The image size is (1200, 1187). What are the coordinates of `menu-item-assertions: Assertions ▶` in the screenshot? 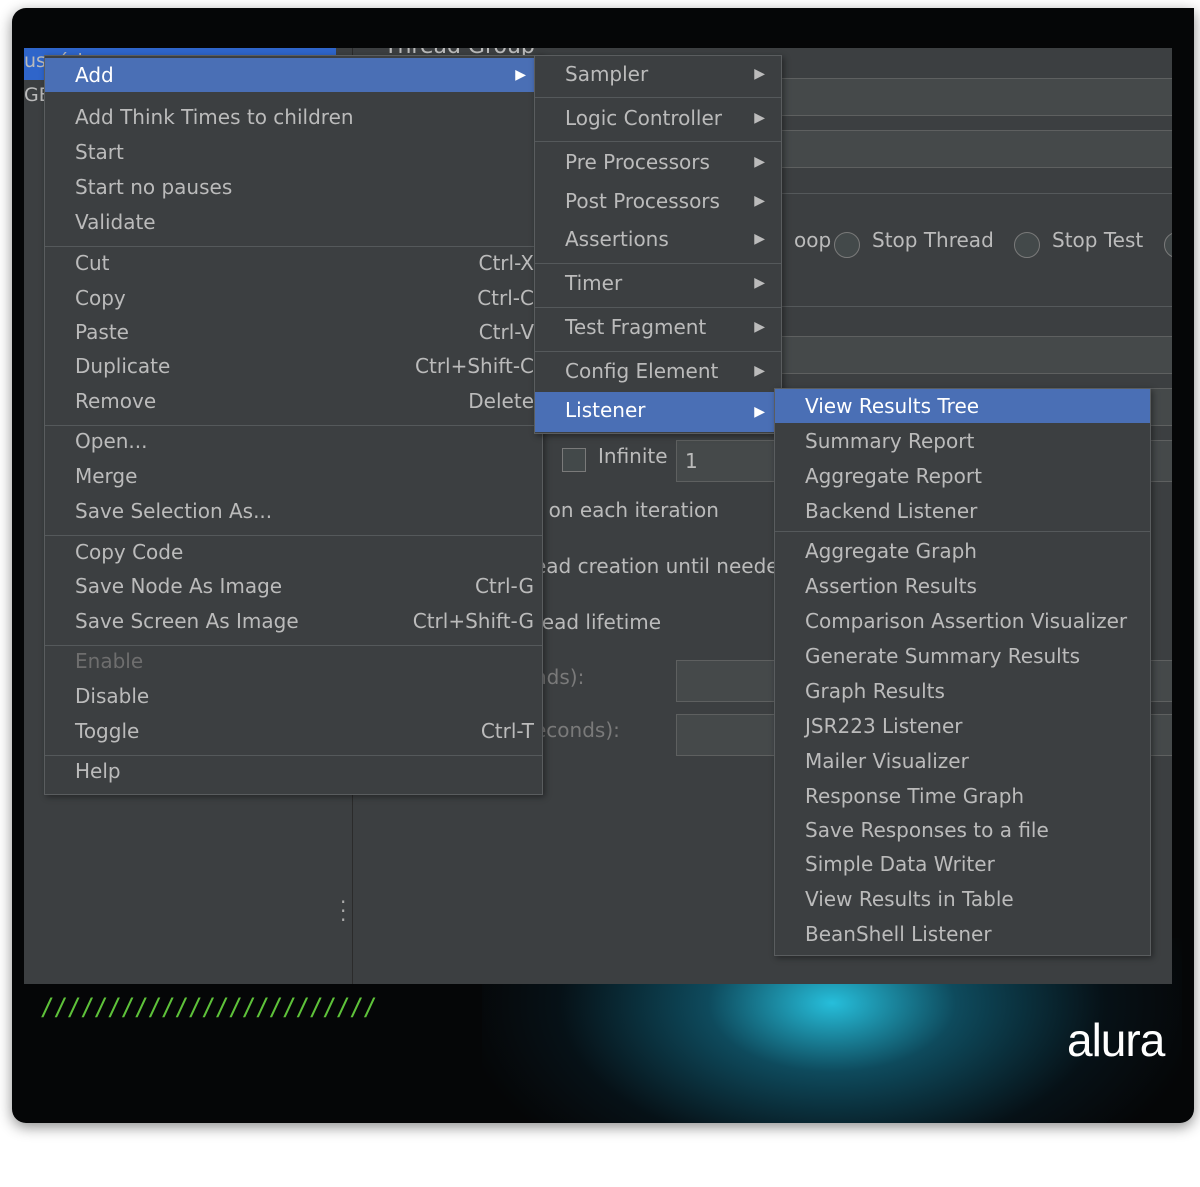 It's located at (658, 239).